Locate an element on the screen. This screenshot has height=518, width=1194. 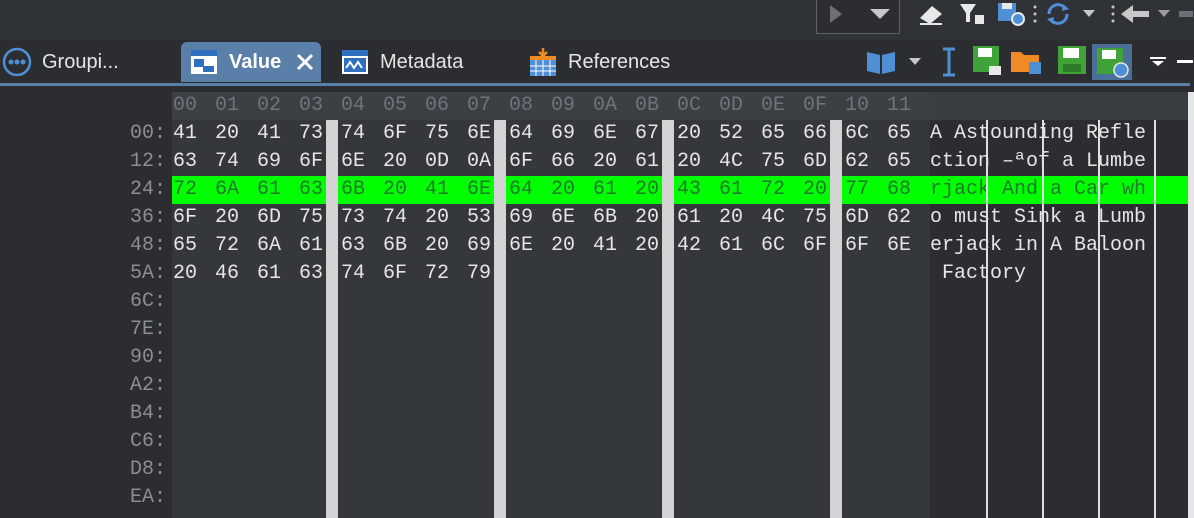
ascii-text: erjack in A Baloon is located at coordinates (1038, 246).